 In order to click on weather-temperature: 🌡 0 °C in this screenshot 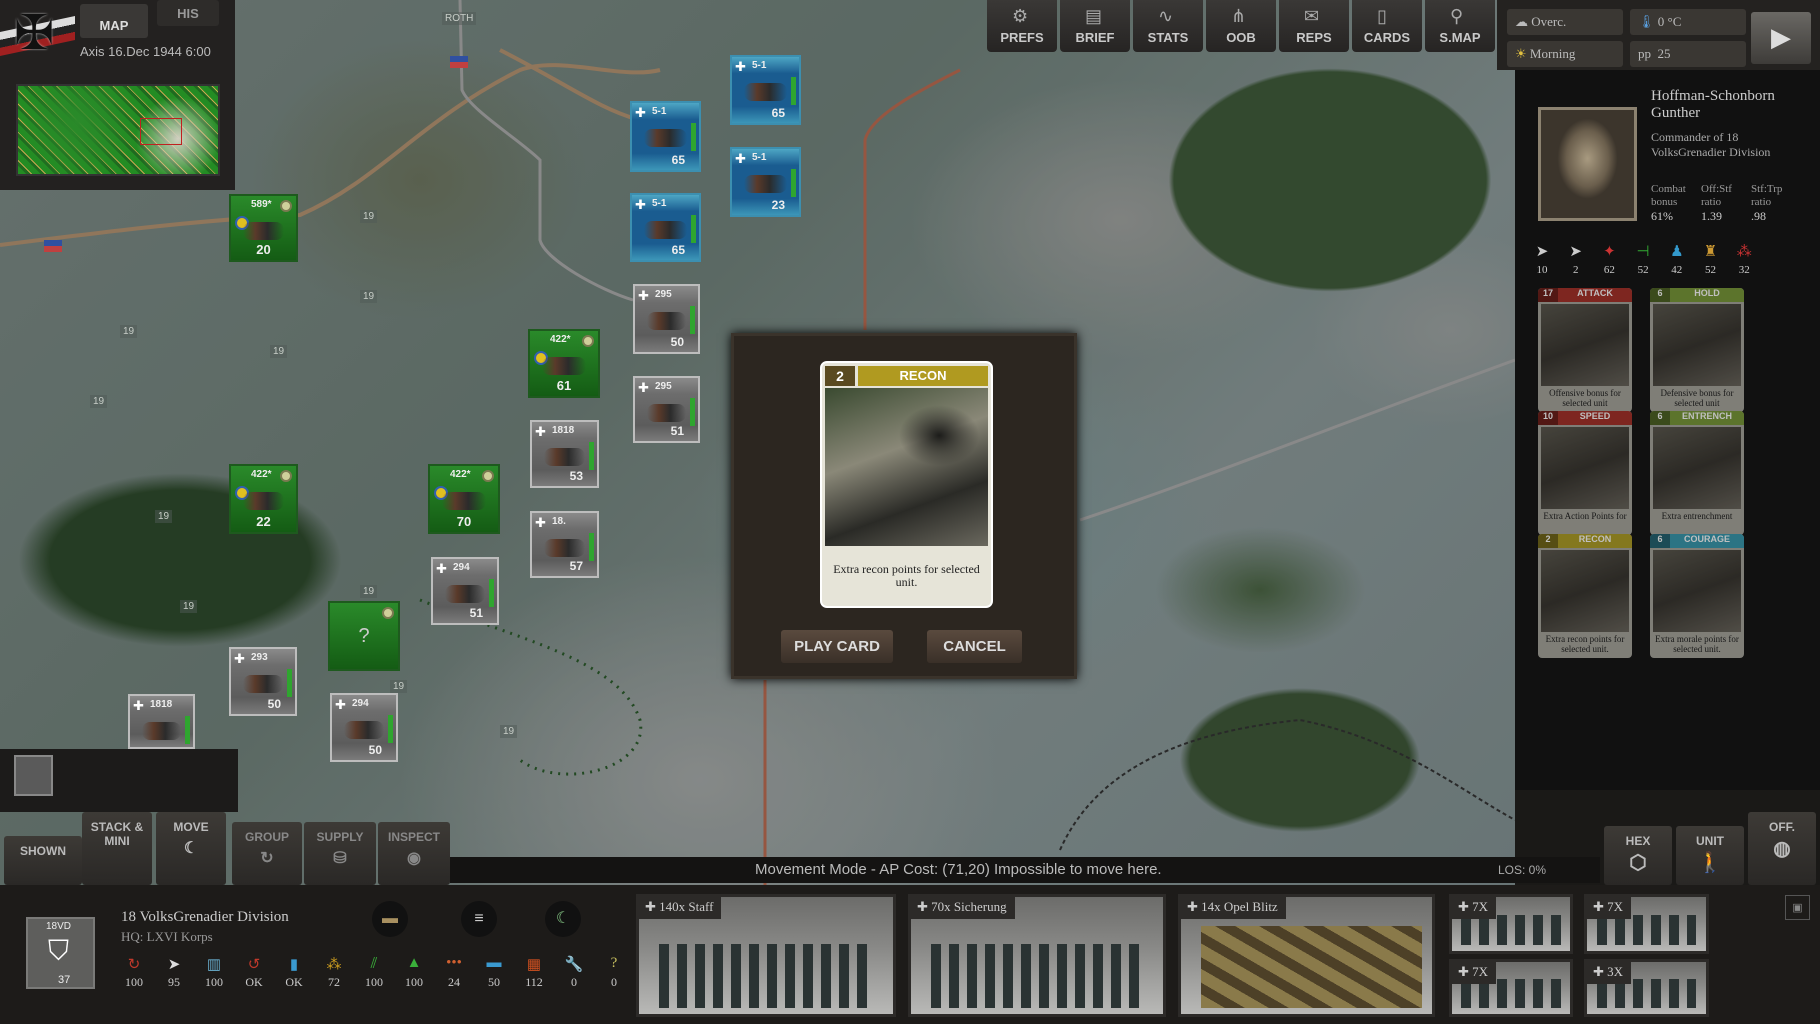, I will do `click(1688, 22)`.